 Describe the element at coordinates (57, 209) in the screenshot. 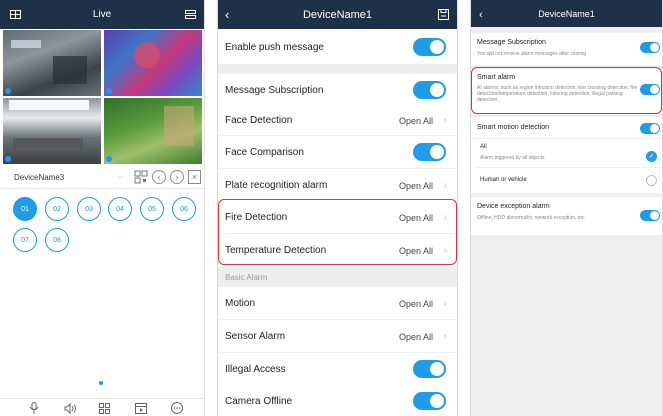

I see `channel-button: 02` at that location.